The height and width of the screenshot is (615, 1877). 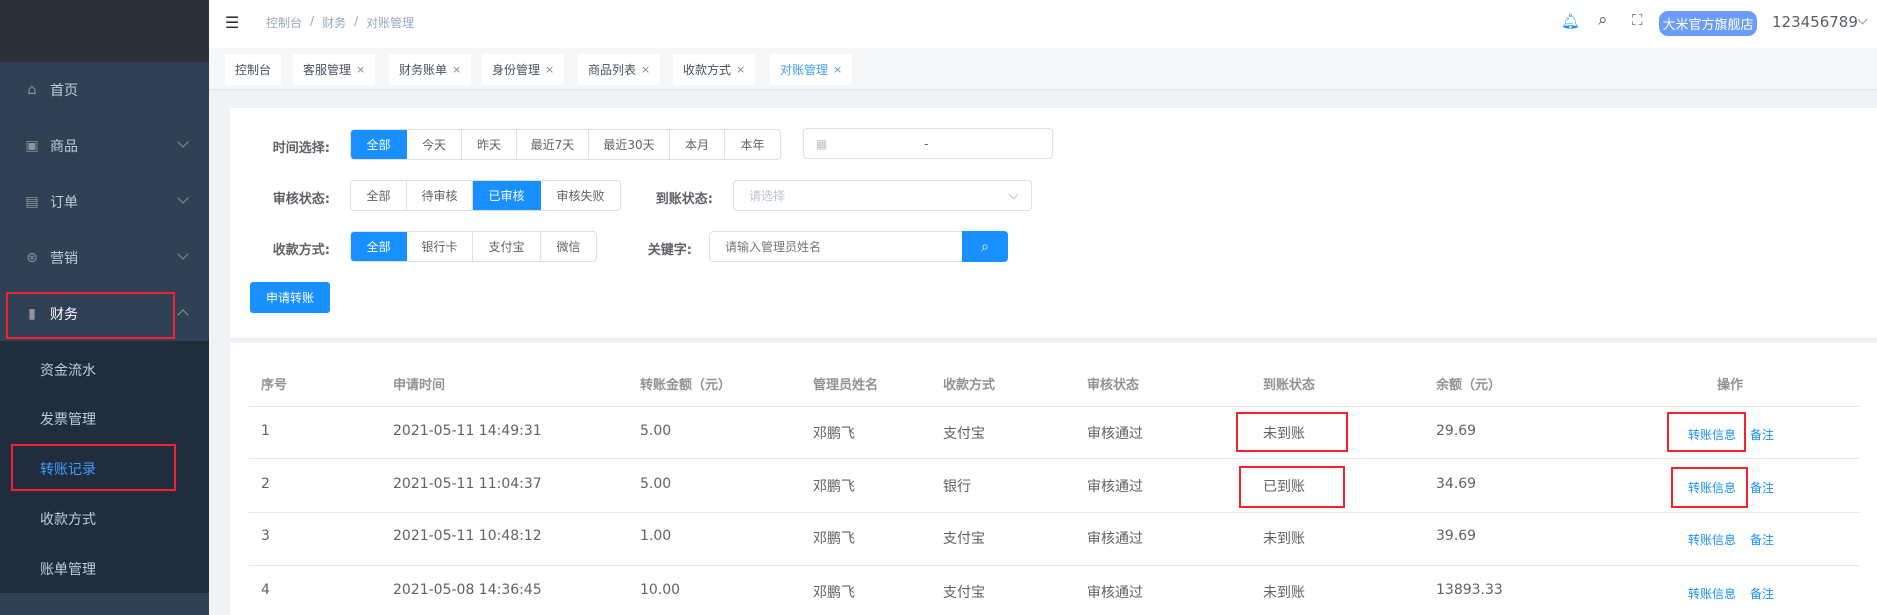 I want to click on cell-balance: 34.69, so click(x=1456, y=484).